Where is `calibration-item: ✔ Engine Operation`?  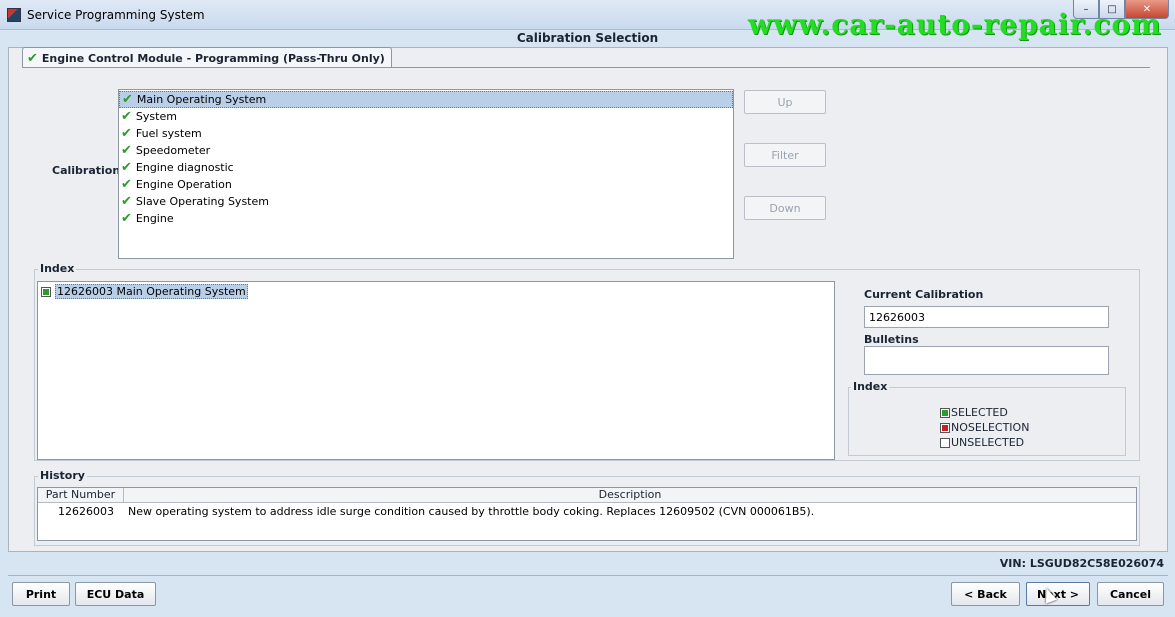
calibration-item: ✔ Engine Operation is located at coordinates (426, 184).